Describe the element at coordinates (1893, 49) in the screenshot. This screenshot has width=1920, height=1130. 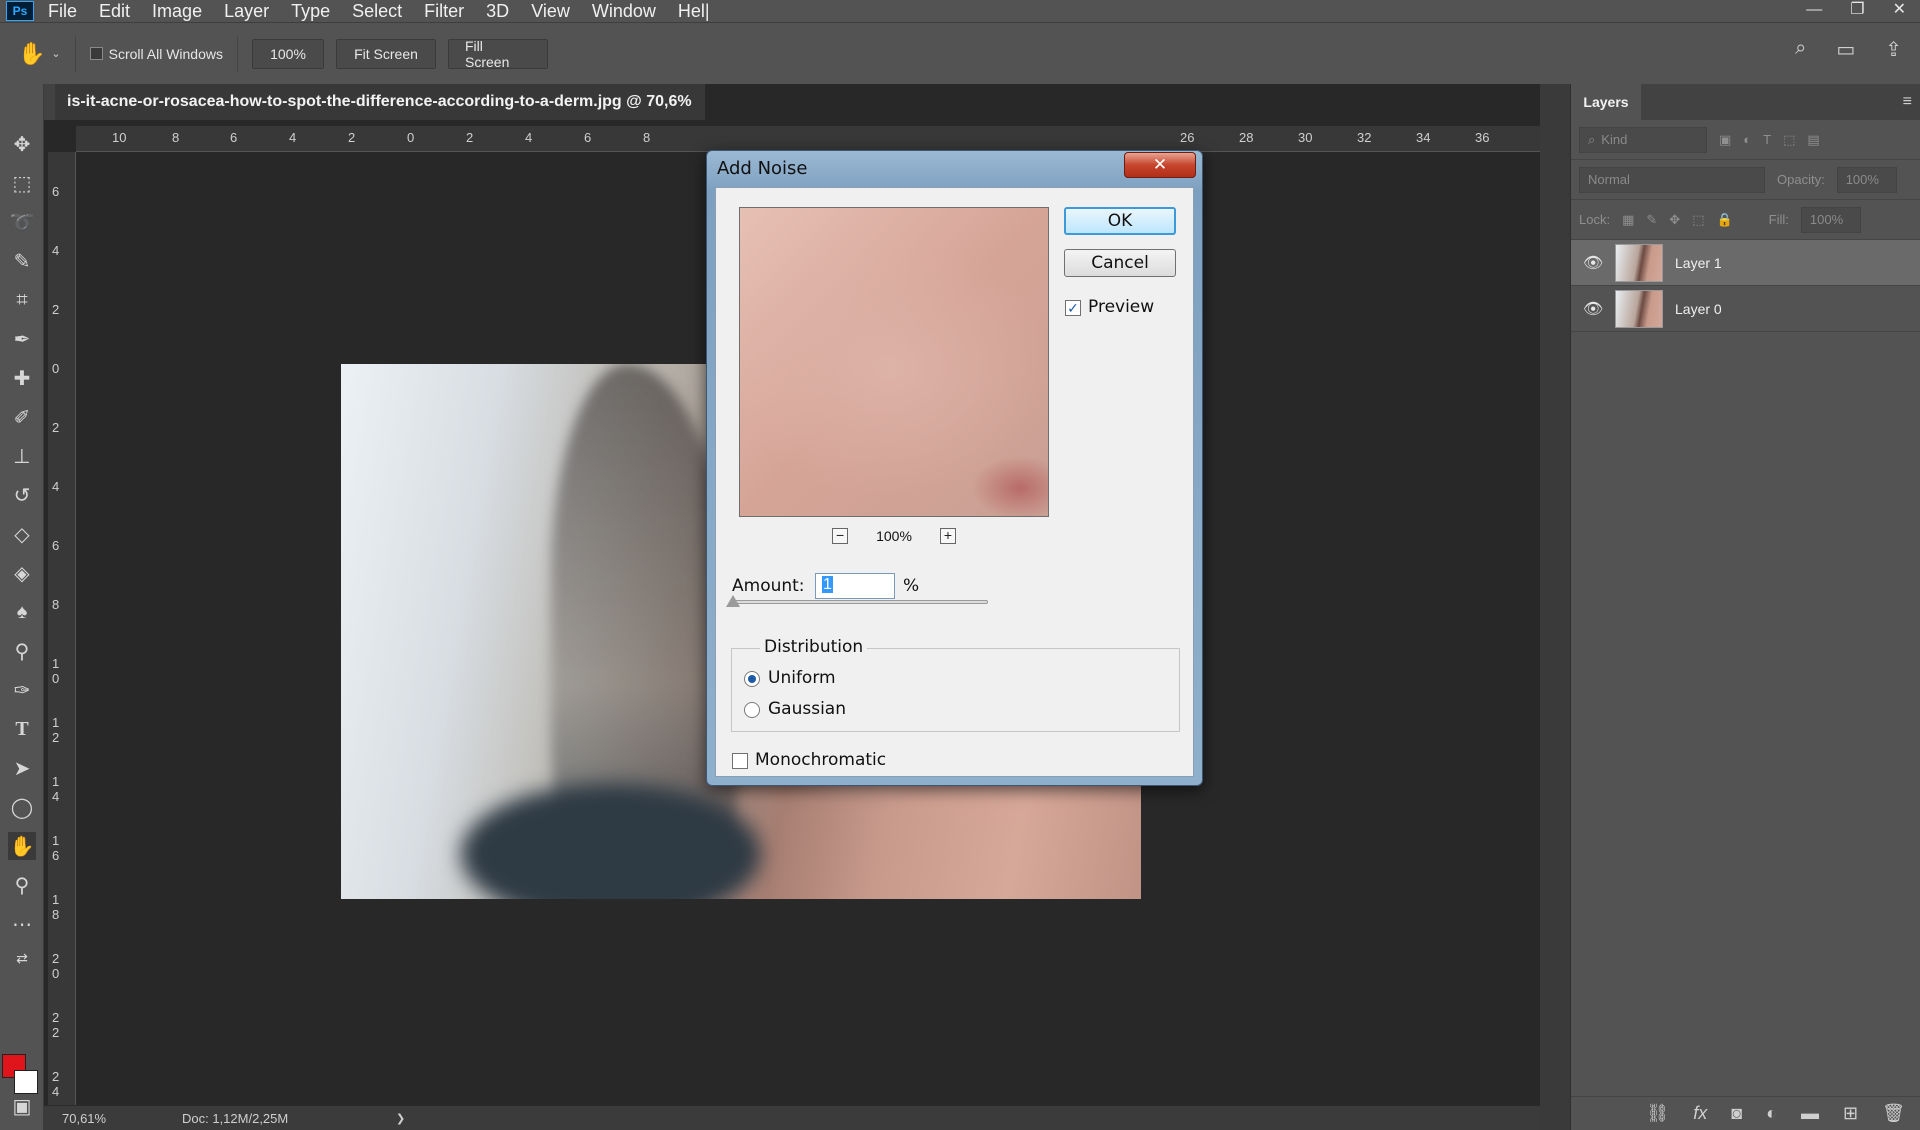
I see `share-icon: ⇪` at that location.